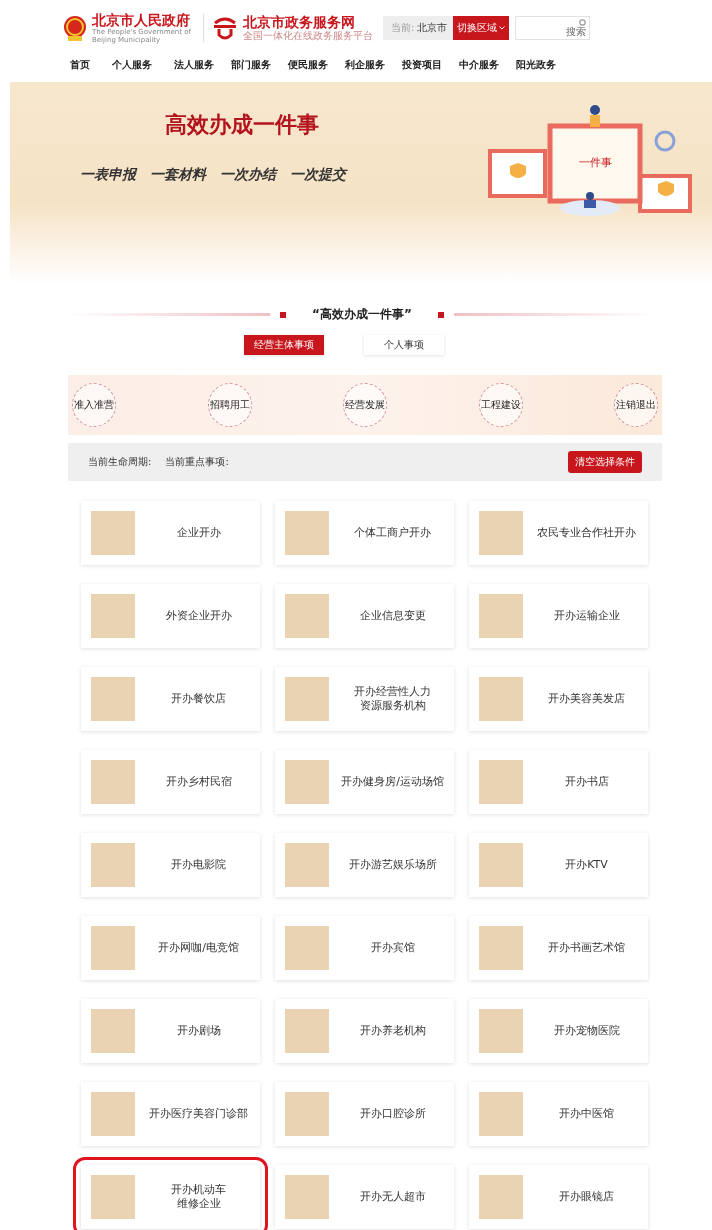 The width and height of the screenshot is (712, 1230). I want to click on service-card: 开办眼镜店, so click(558, 1197).